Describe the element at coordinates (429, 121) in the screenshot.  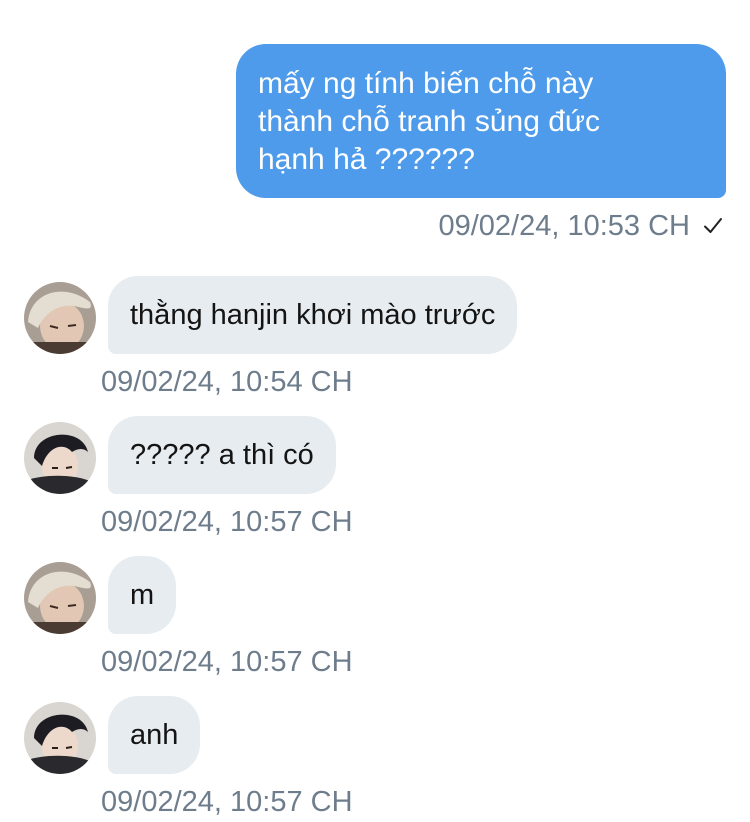
I see `message-text-line: thành chỗ tranh sủng đức` at that location.